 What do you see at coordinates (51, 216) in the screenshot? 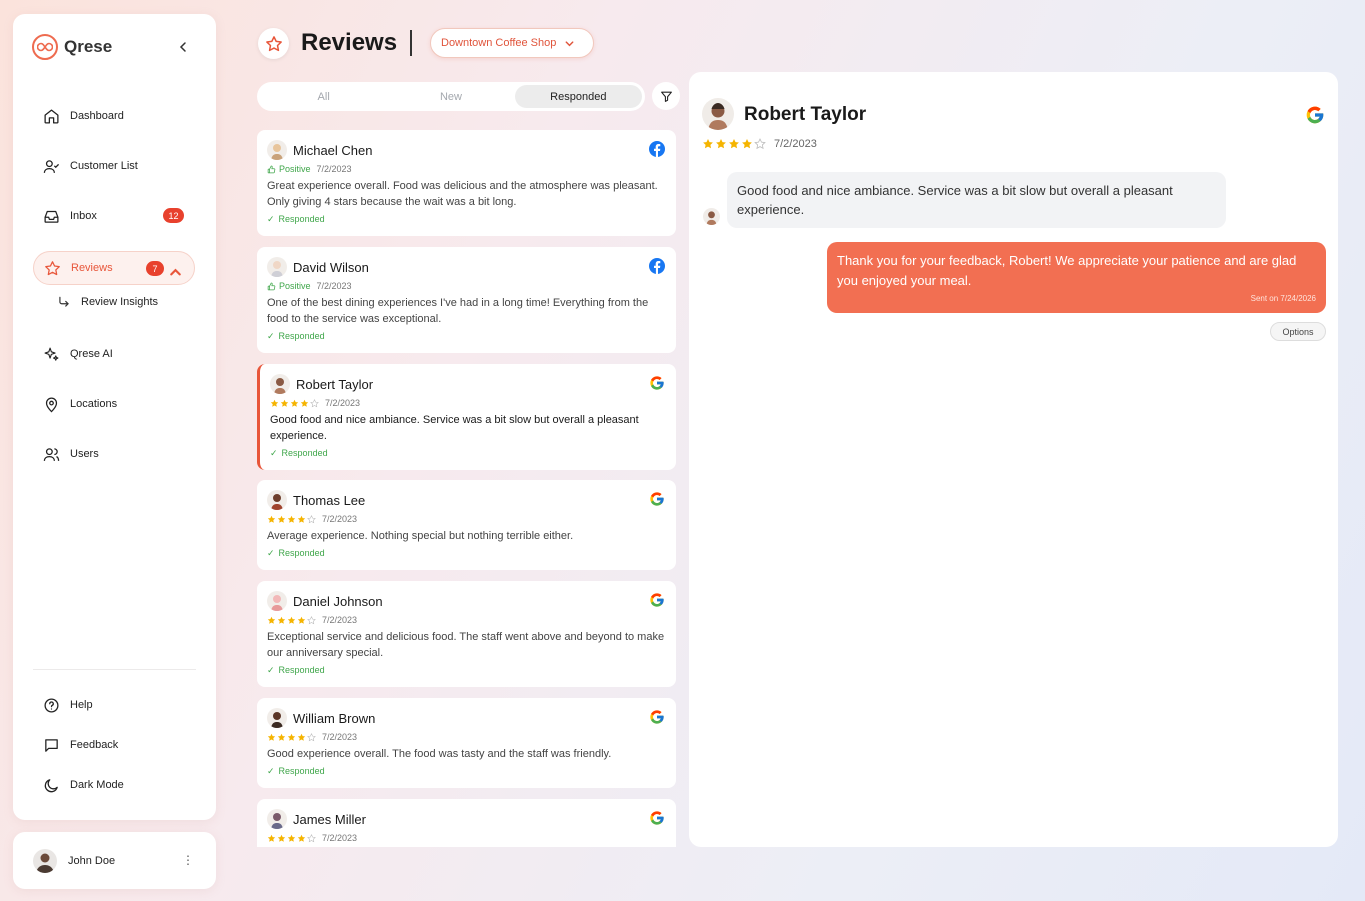
I see `inbox-icon` at bounding box center [51, 216].